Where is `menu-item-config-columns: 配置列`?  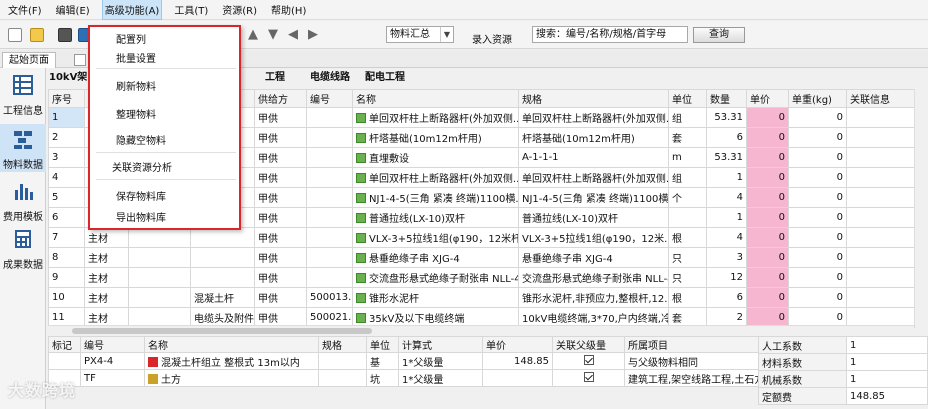
menu-item-config-columns: 配置列 is located at coordinates (131, 38).